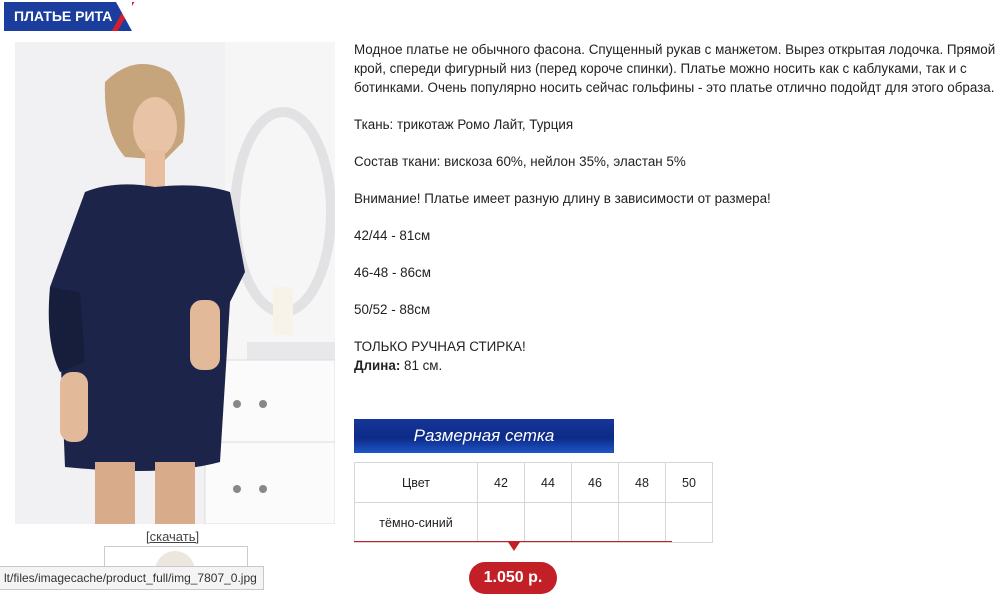 This screenshot has width=1005, height=594. What do you see at coordinates (548, 482) in the screenshot?
I see `size-header-44: 44` at bounding box center [548, 482].